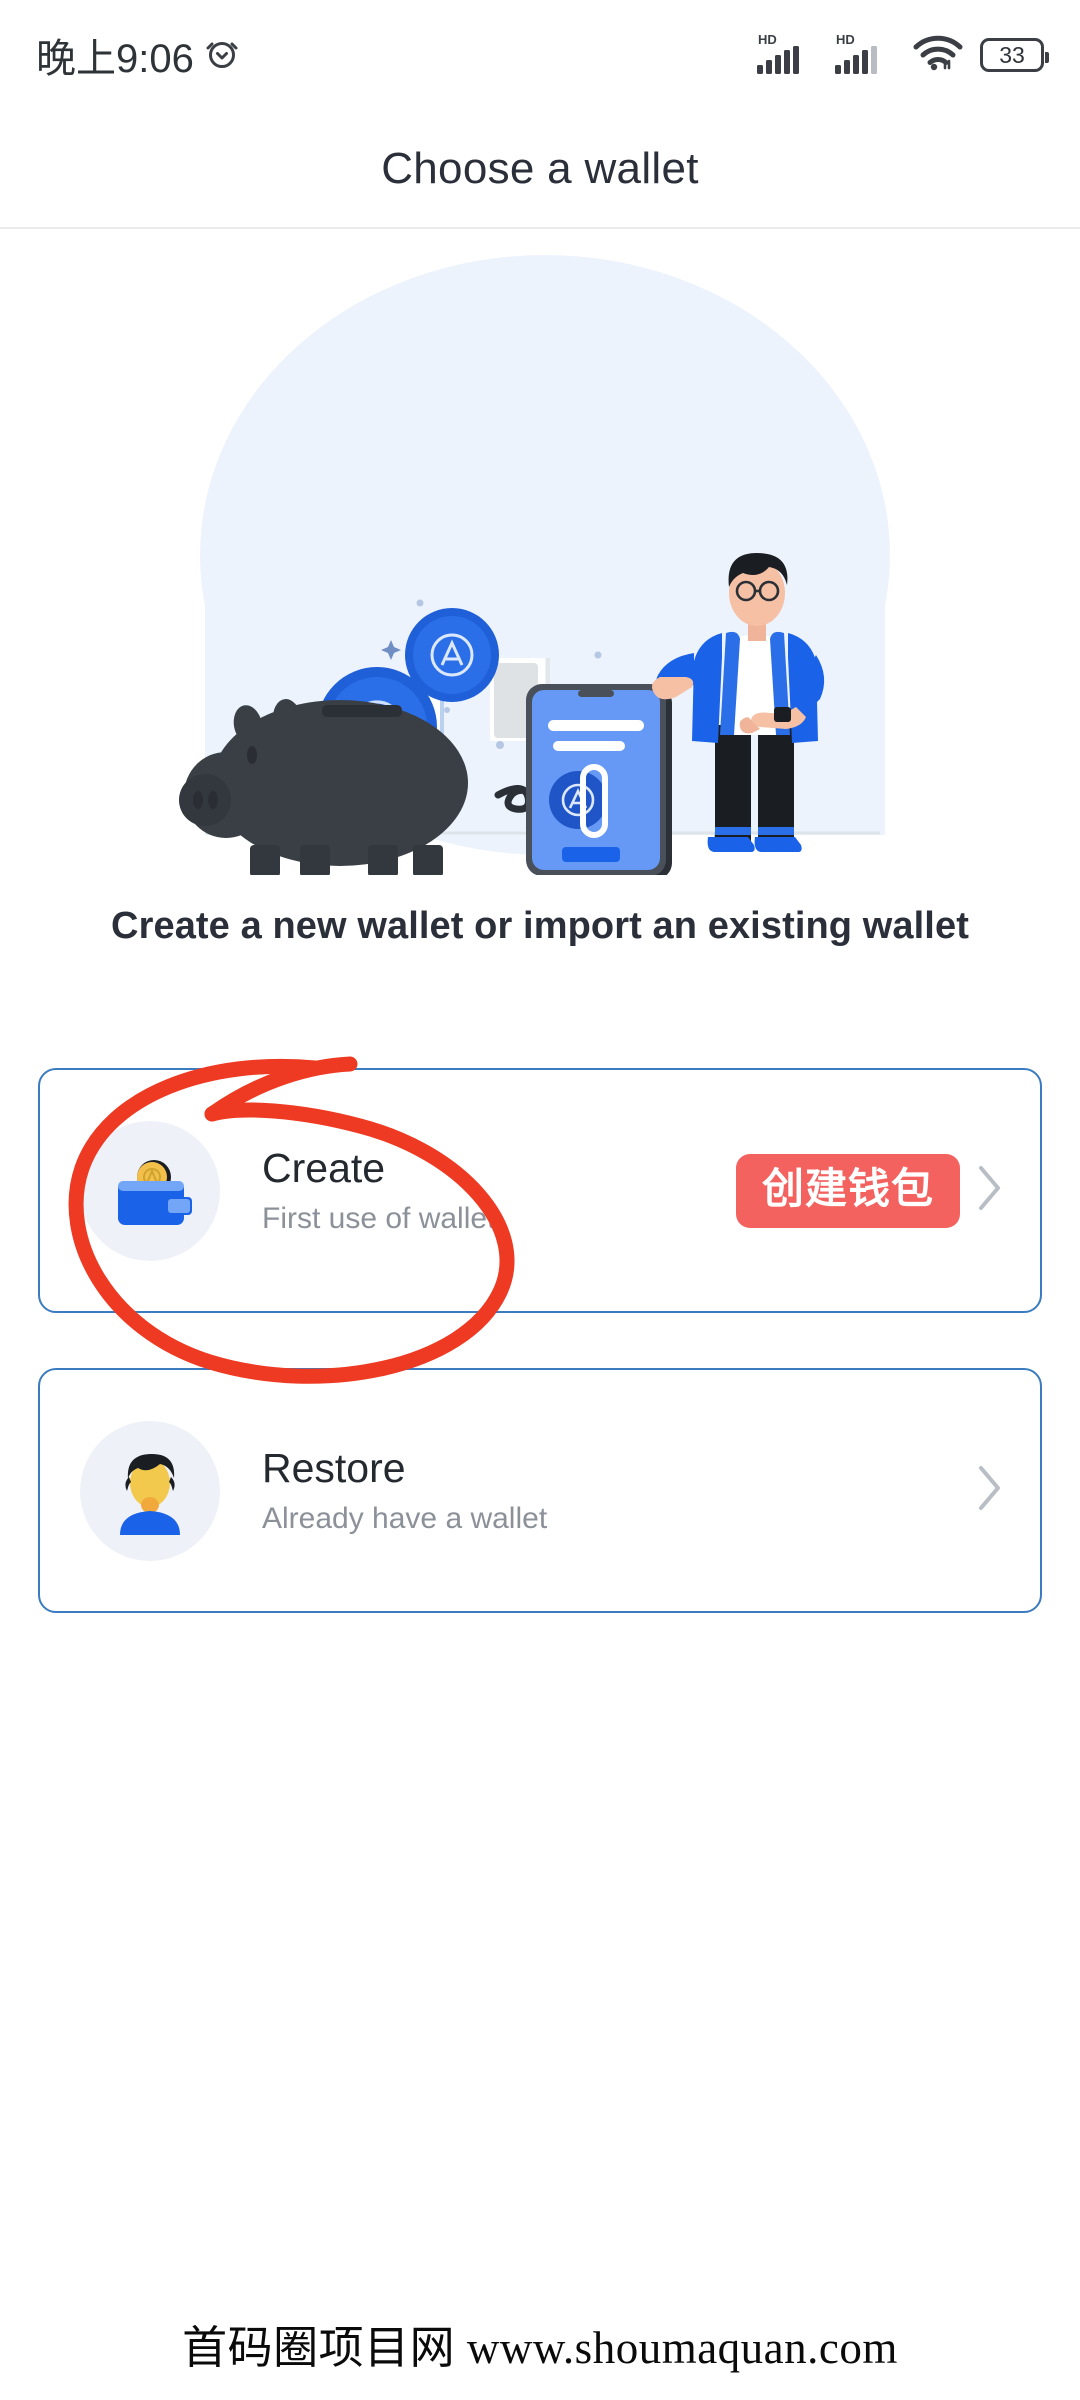  I want to click on page-title: Choose a wallet, so click(540, 168).